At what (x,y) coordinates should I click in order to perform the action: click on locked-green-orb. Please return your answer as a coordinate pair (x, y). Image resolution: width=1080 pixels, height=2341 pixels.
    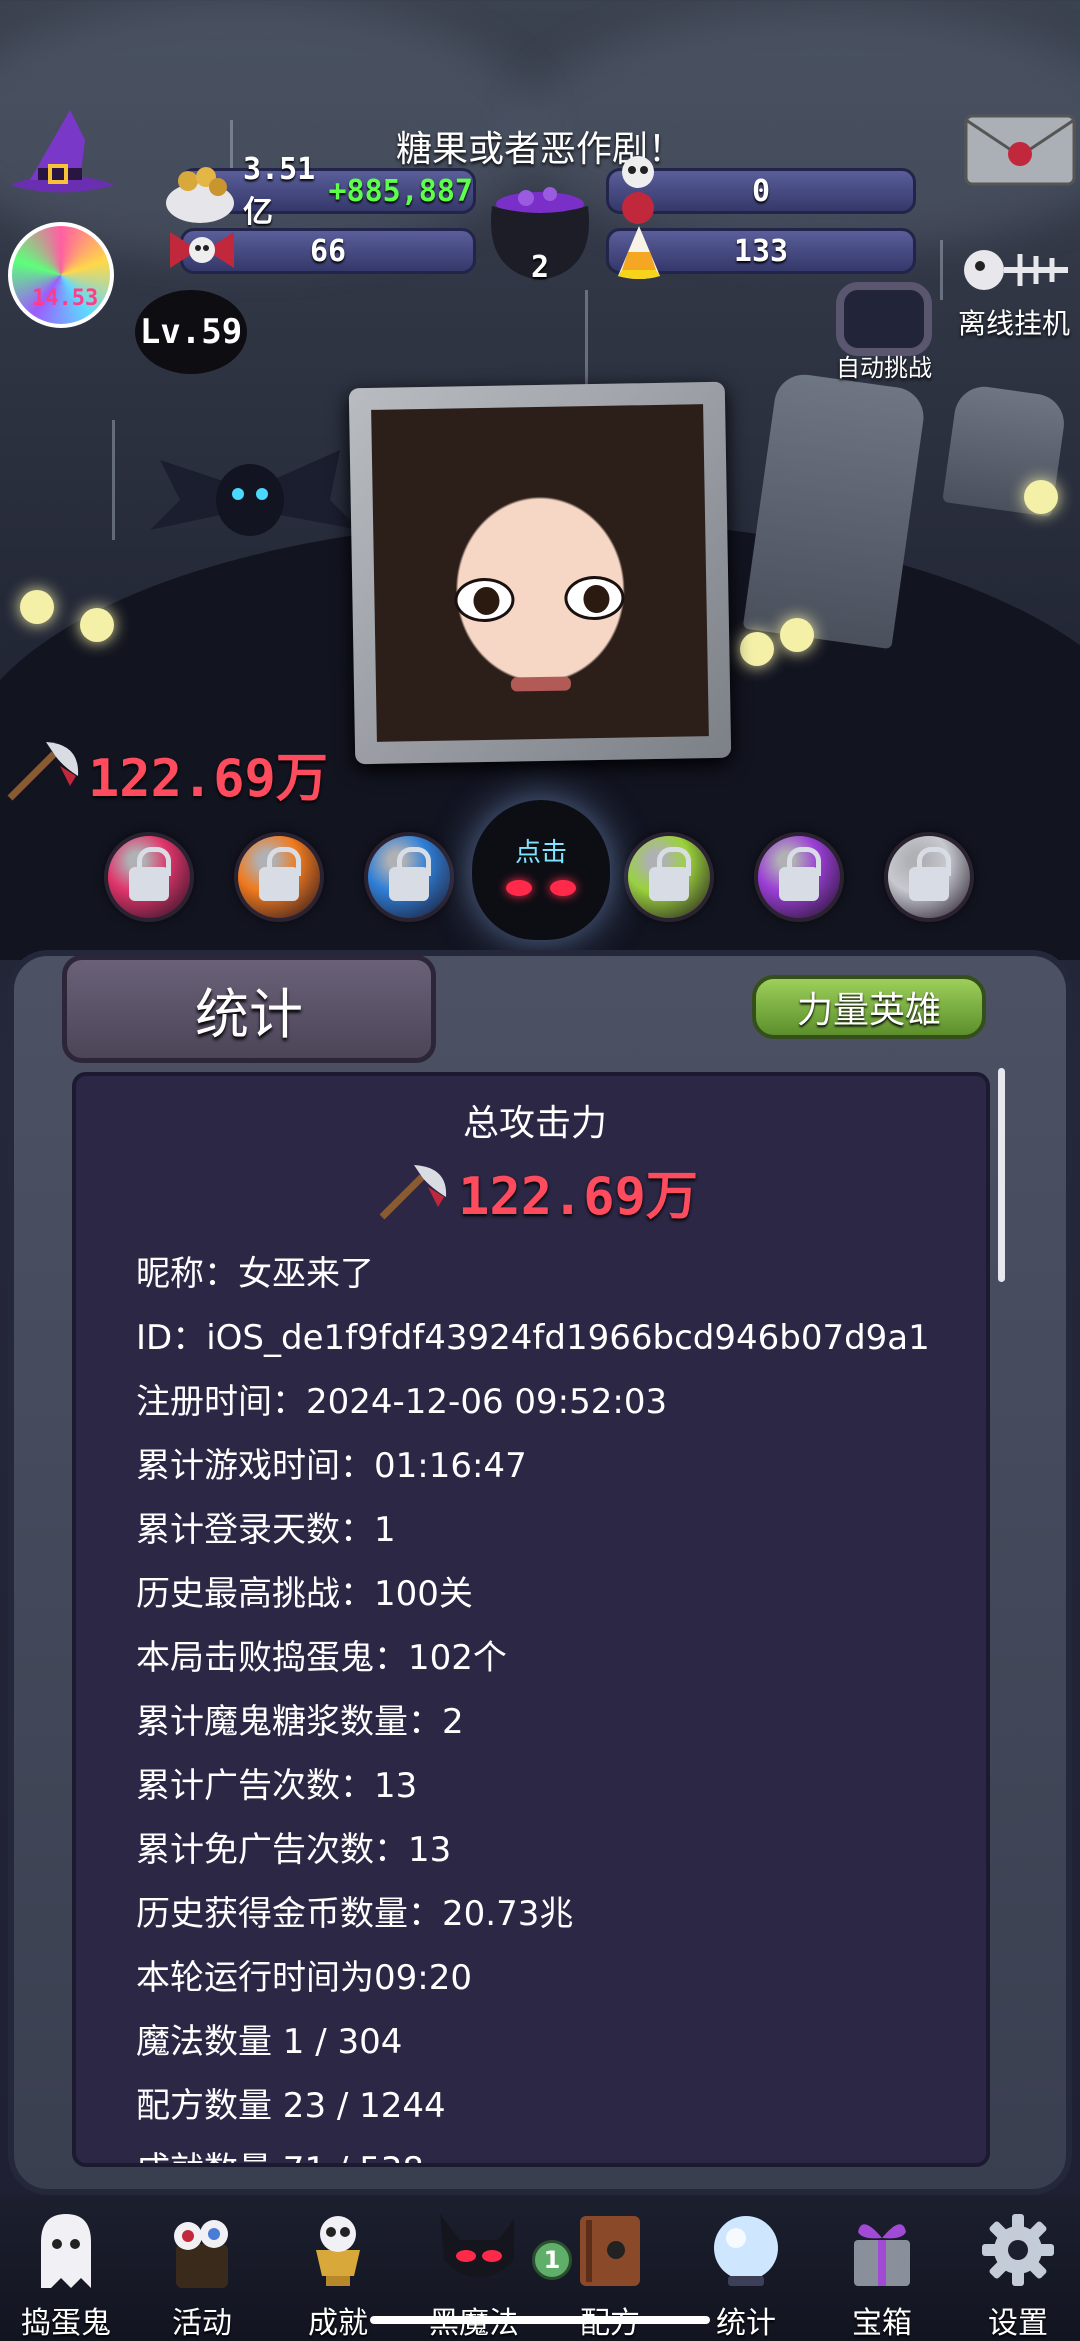
    Looking at the image, I should click on (669, 877).